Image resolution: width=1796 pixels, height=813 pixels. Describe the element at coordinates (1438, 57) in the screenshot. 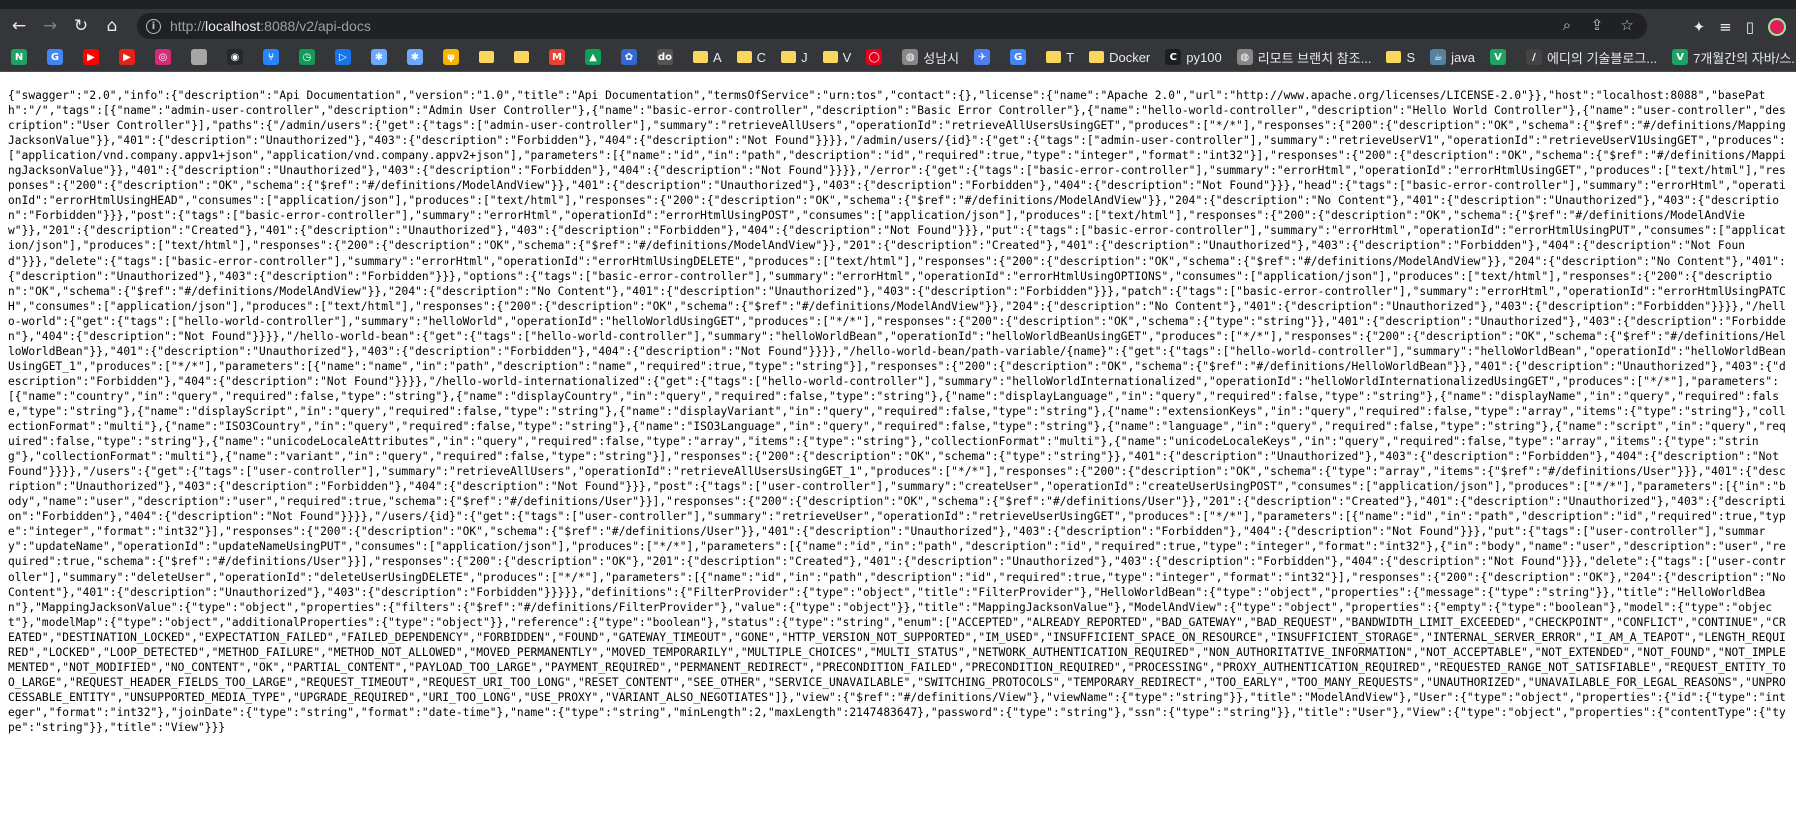

I see `bookmark-favicon-icon: ☕` at that location.